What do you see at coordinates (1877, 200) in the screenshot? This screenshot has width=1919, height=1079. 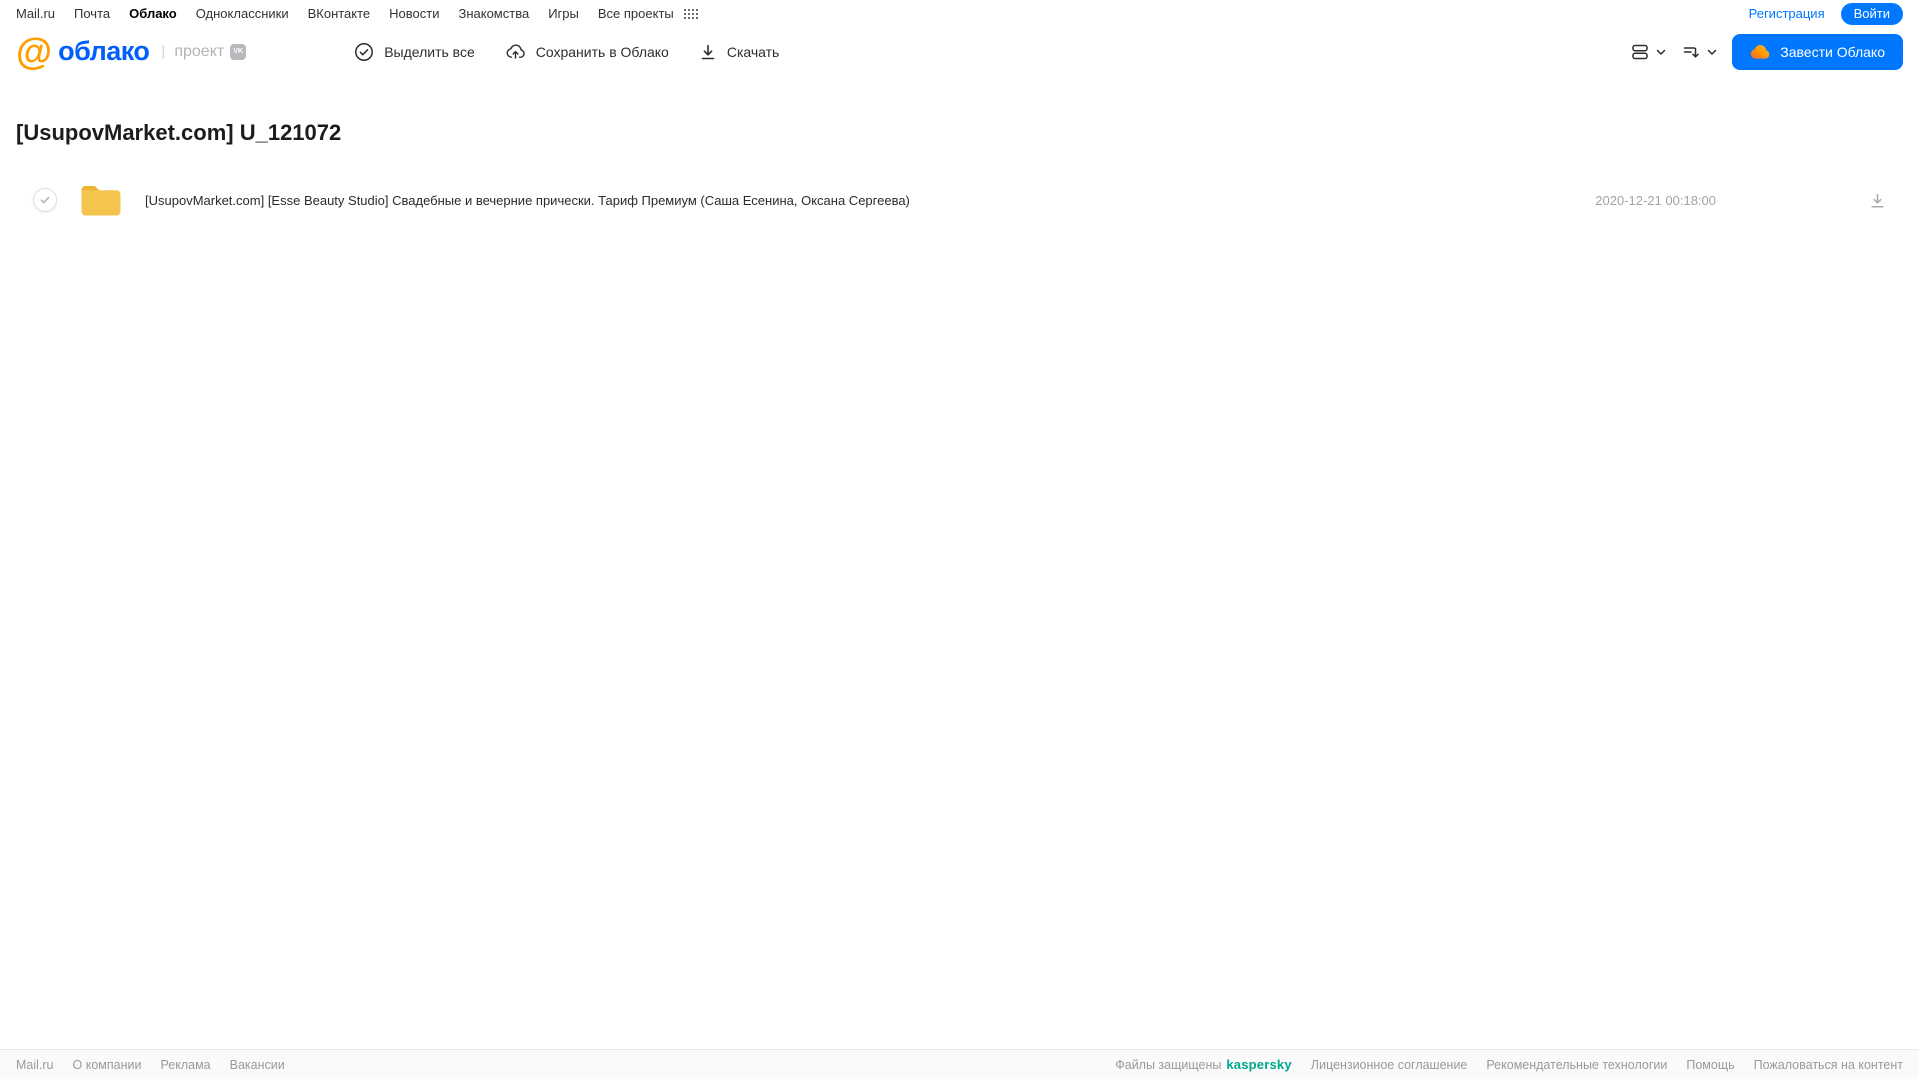 I see `row-download-icon` at bounding box center [1877, 200].